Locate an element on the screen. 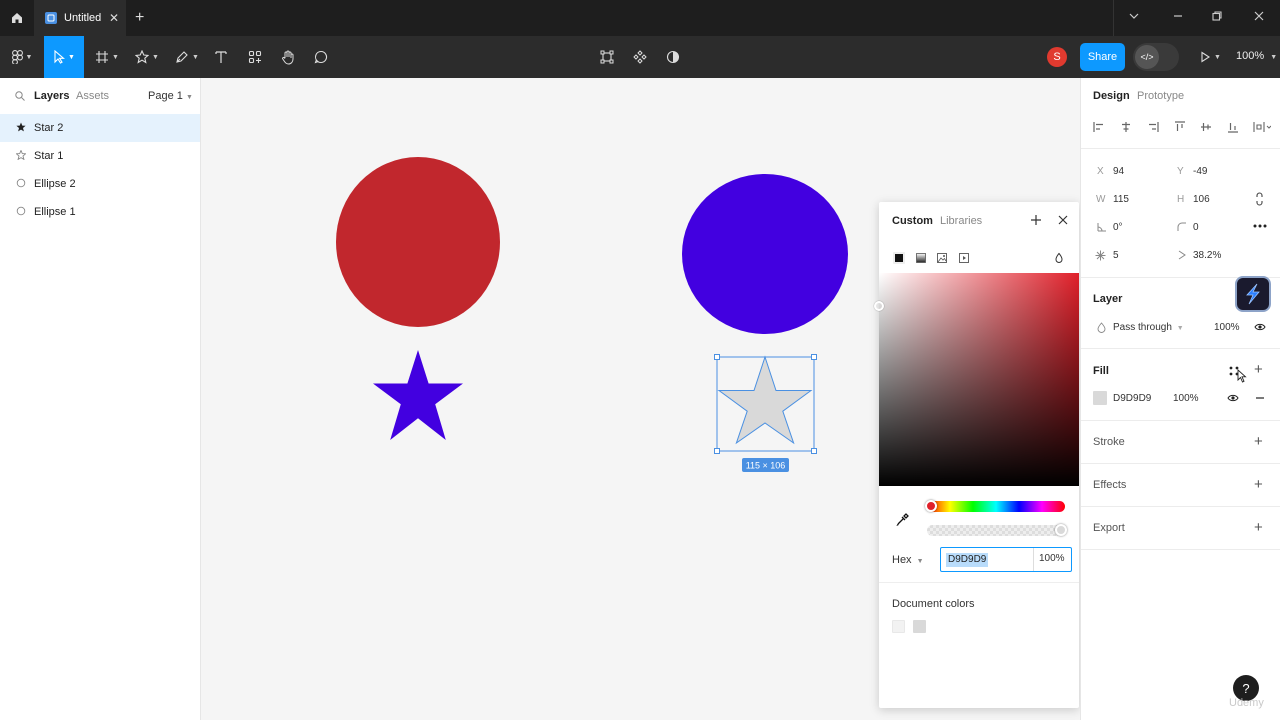 Image resolution: width=1280 pixels, height=720 pixels. corner-radius-input: 0 is located at coordinates (1196, 227).